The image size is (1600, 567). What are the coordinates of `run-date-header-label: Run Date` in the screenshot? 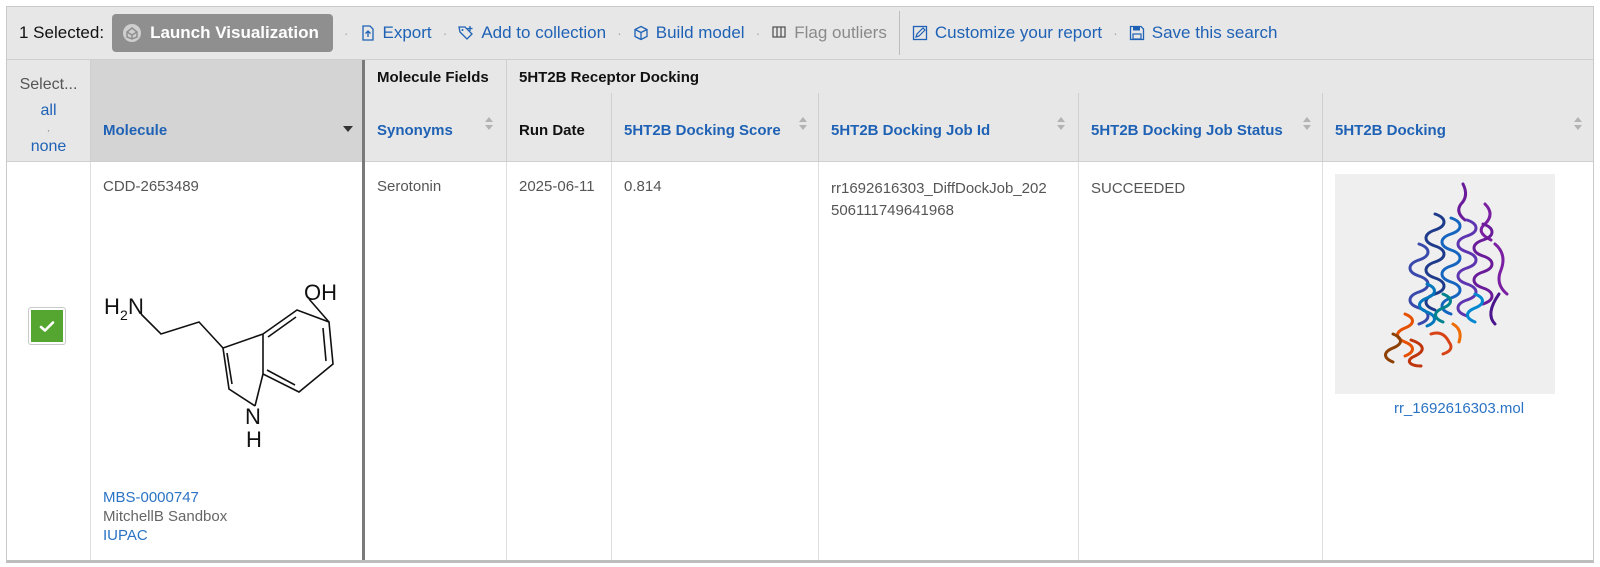 It's located at (552, 130).